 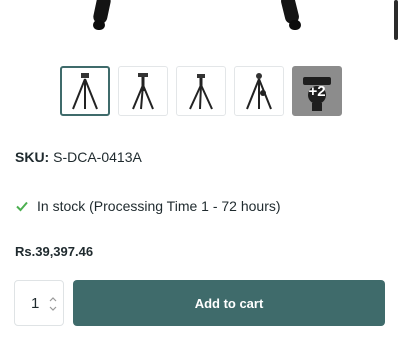 I want to click on more-images-count: +2, so click(x=317, y=91).